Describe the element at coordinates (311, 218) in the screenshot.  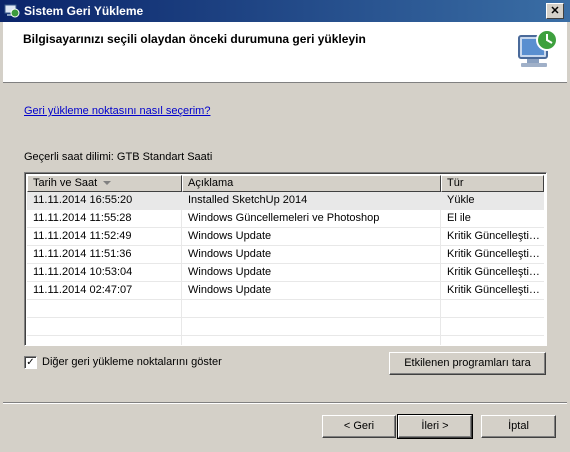
I see `cell-description: Windows Güncellemeleri ve Photoshop` at that location.